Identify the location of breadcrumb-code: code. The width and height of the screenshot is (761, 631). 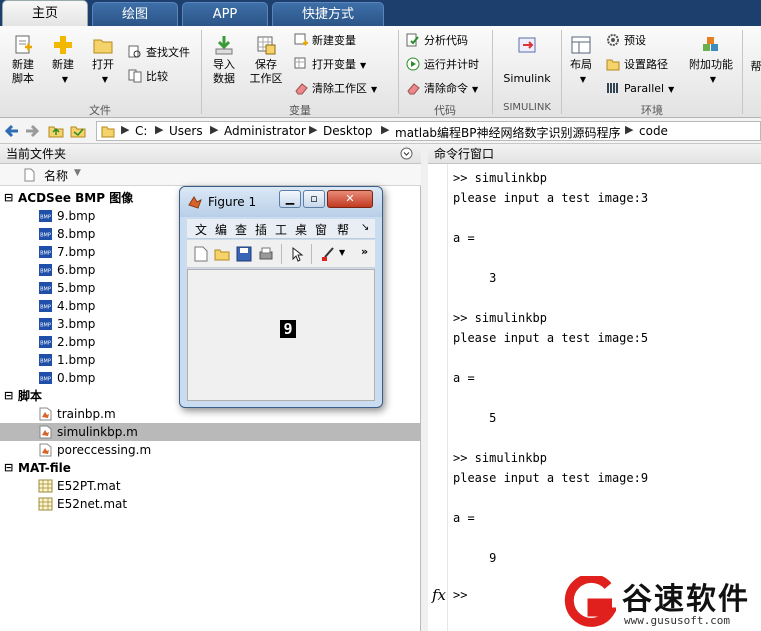
(653, 131).